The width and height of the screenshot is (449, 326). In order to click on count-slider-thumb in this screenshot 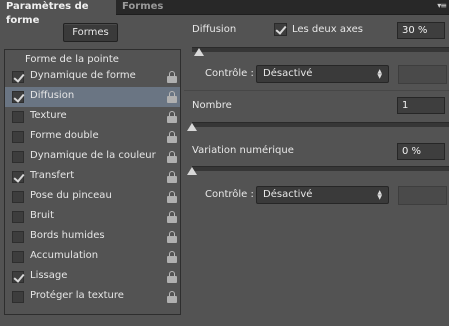, I will do `click(192, 127)`.